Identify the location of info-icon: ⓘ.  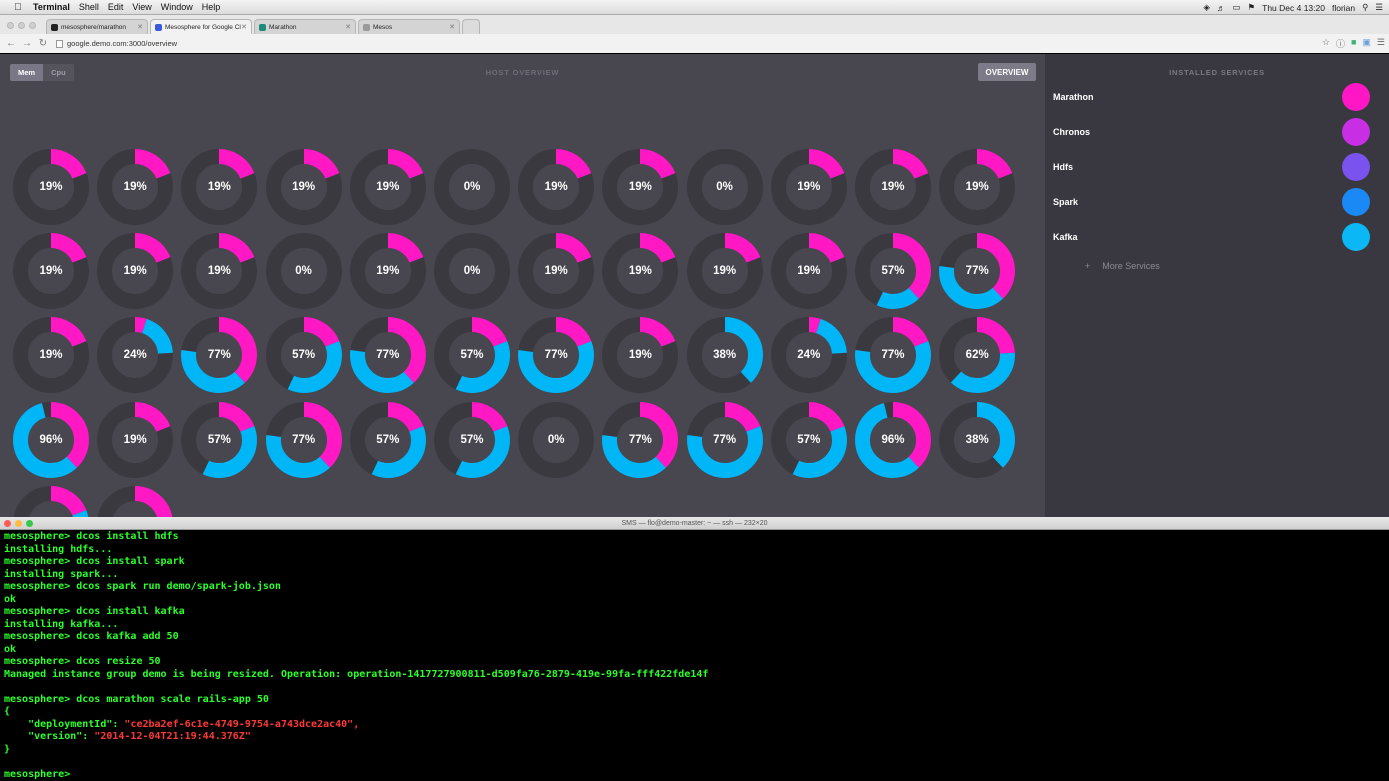
(1340, 43).